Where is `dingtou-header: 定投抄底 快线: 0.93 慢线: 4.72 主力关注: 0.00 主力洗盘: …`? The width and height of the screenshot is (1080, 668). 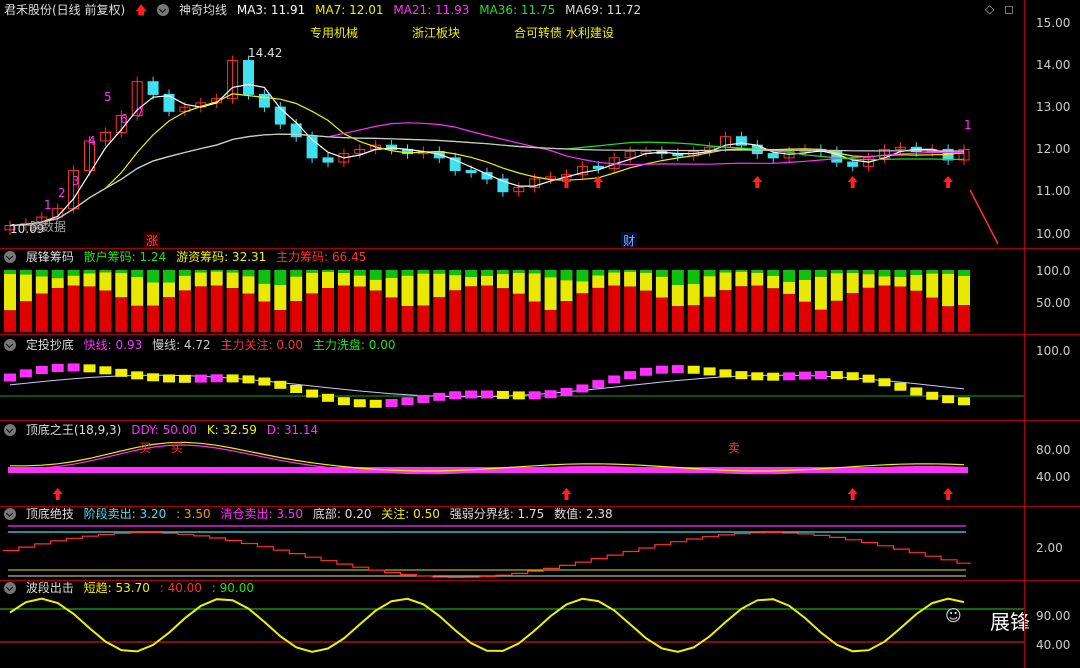
dingtou-header: 定投抄底 快线: 0.93 慢线: 4.72 主力关注: 0.00 主力洗盘: … is located at coordinates (202, 345).